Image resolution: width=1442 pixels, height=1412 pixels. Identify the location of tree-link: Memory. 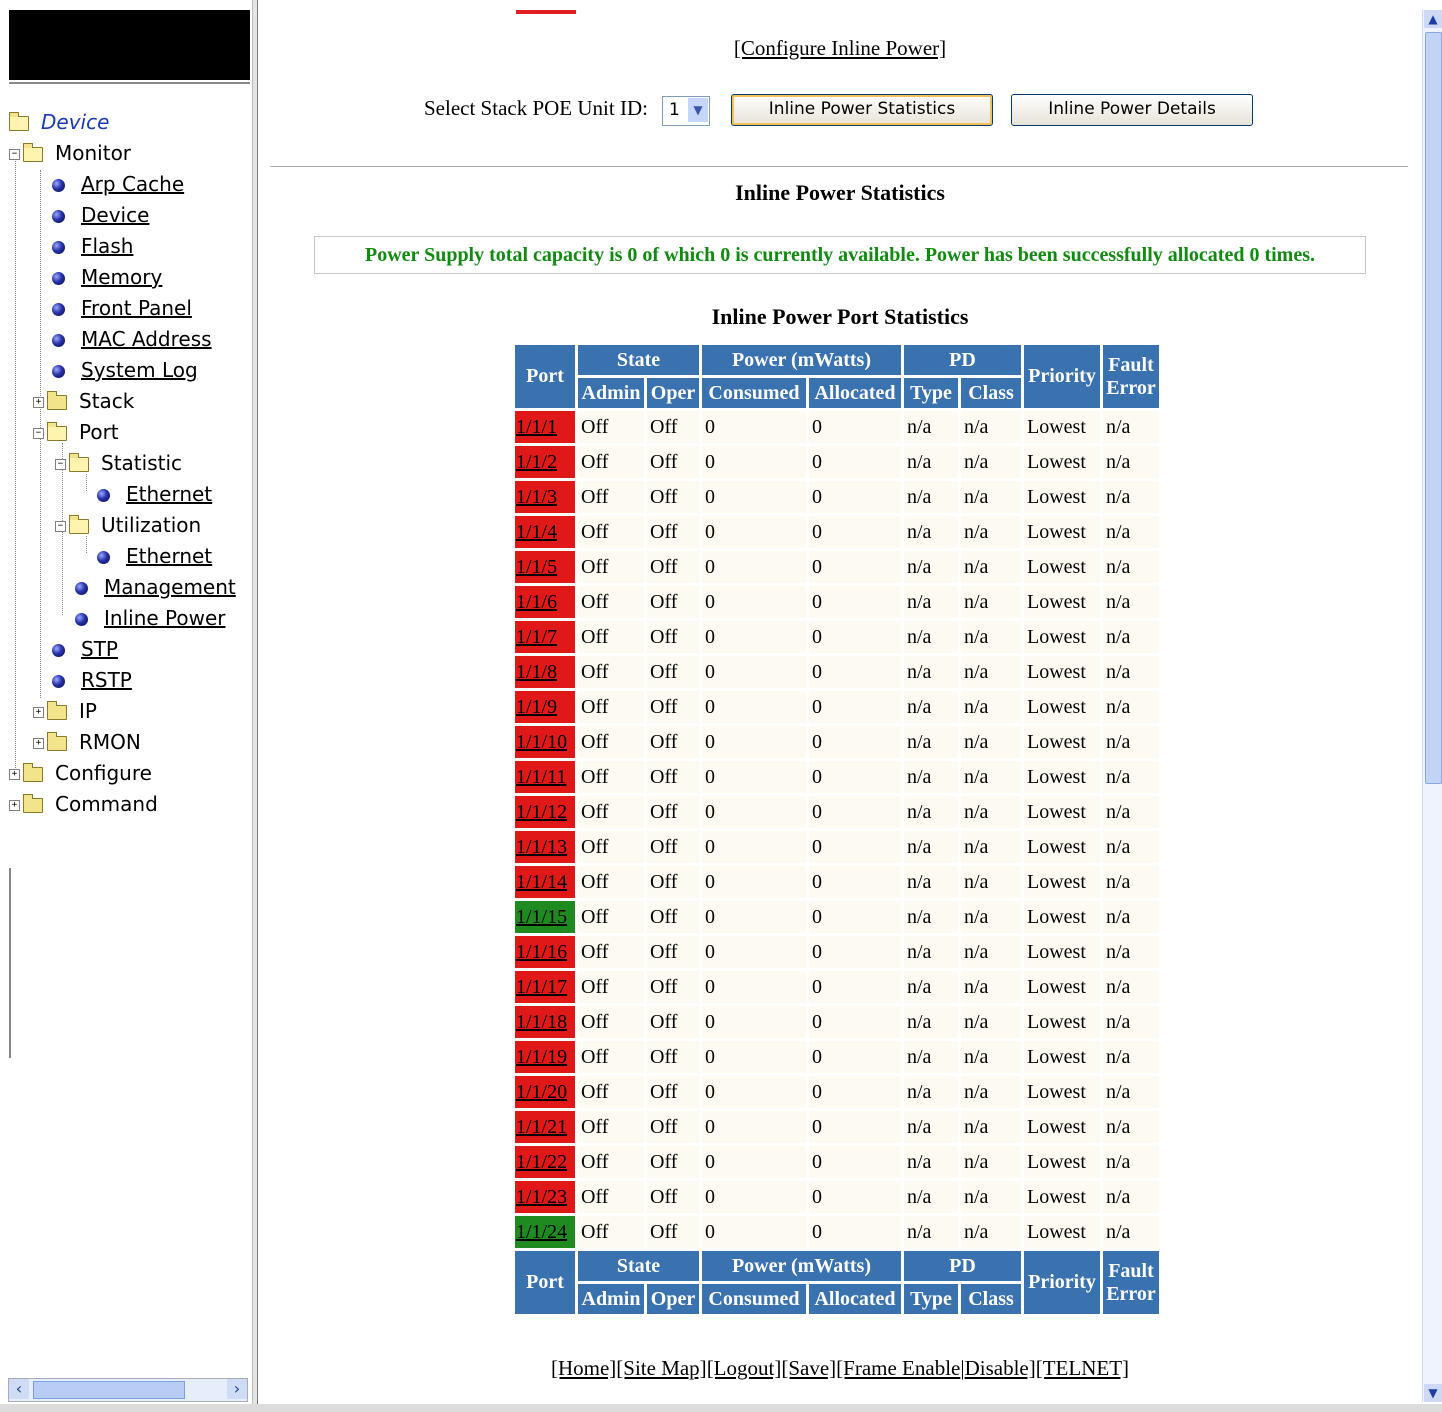
(121, 277).